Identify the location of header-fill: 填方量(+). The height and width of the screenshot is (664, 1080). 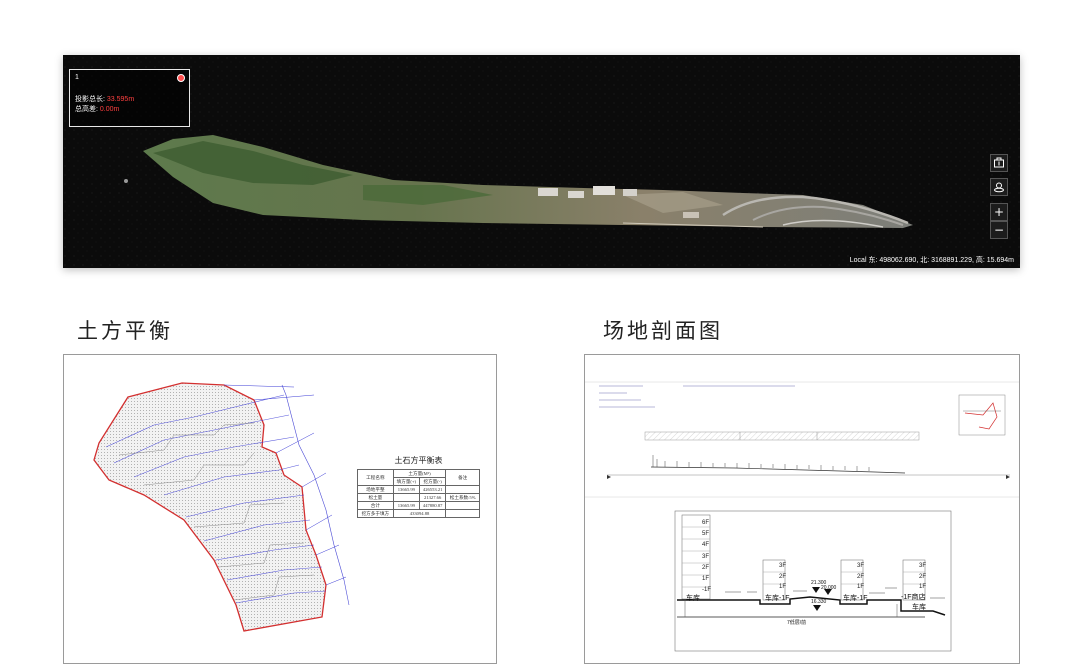
(406, 481).